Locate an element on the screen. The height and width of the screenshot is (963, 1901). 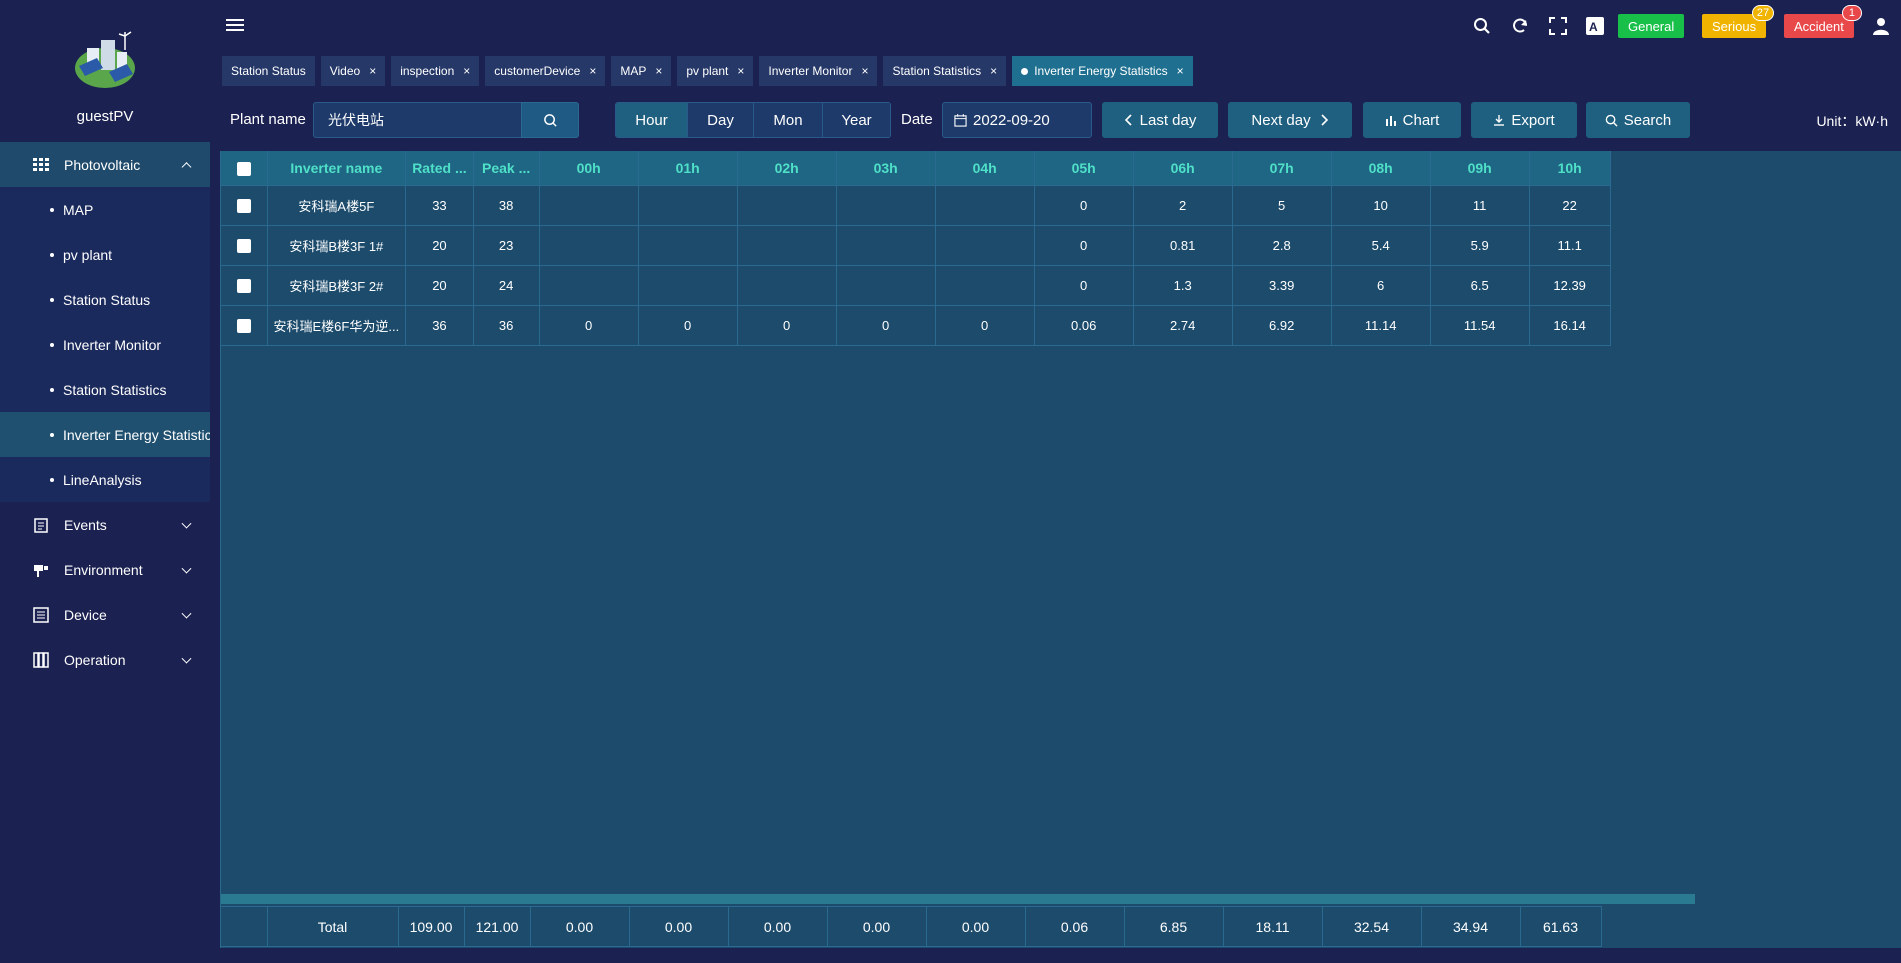
column-header: 03h is located at coordinates (886, 168).